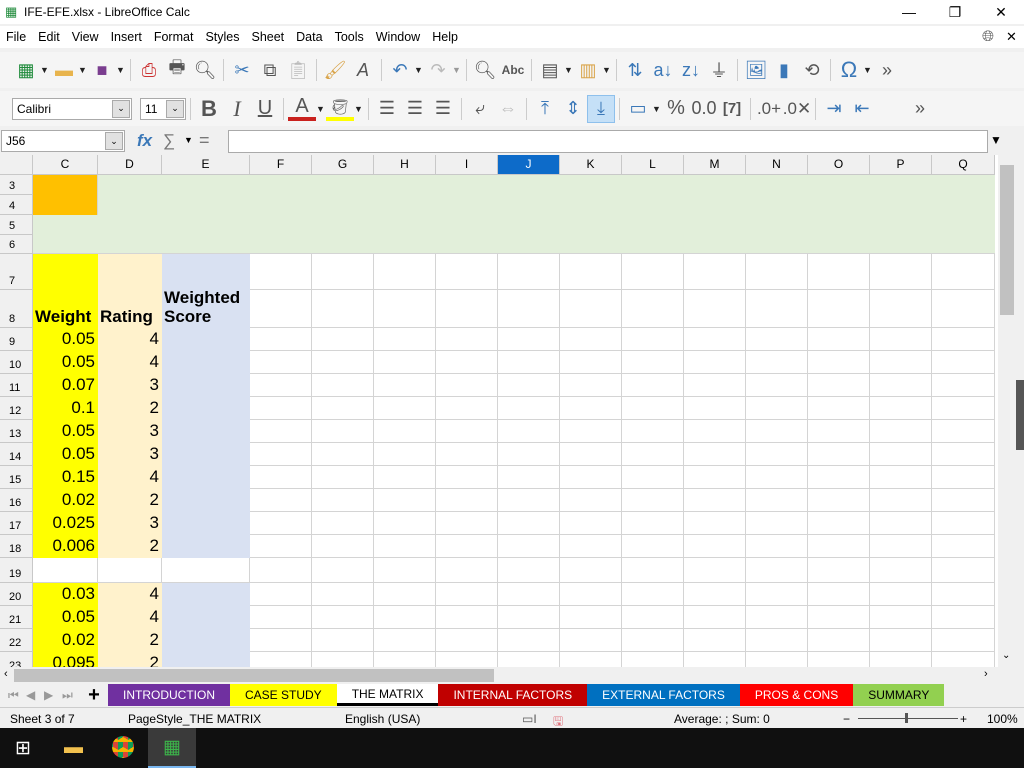 This screenshot has width=1024, height=768. Describe the element at coordinates (467, 617) in the screenshot. I see `cell-I21` at that location.